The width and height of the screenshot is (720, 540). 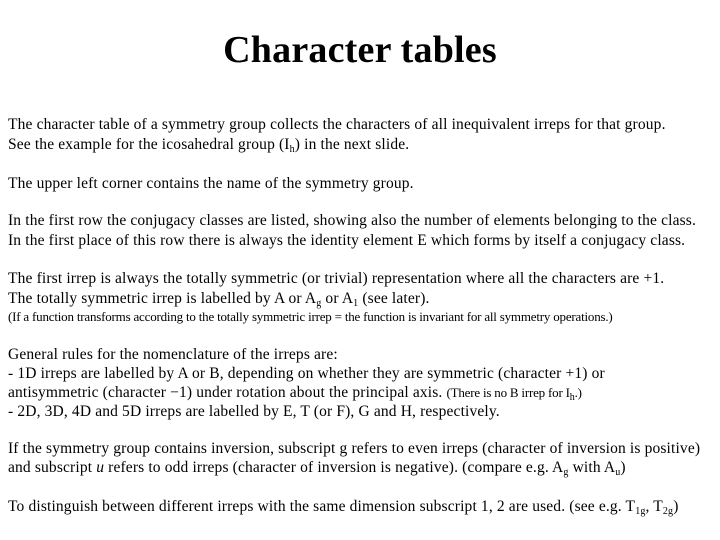 I want to click on text: , T, so click(x=654, y=506).